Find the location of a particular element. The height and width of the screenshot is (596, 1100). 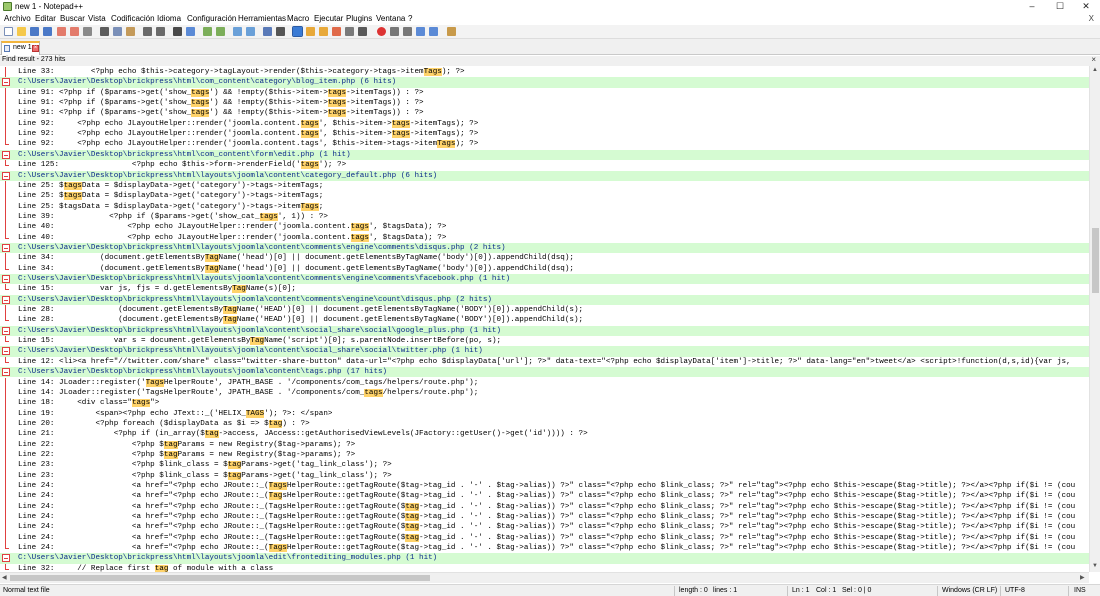

undo-icon is located at coordinates (147, 31).